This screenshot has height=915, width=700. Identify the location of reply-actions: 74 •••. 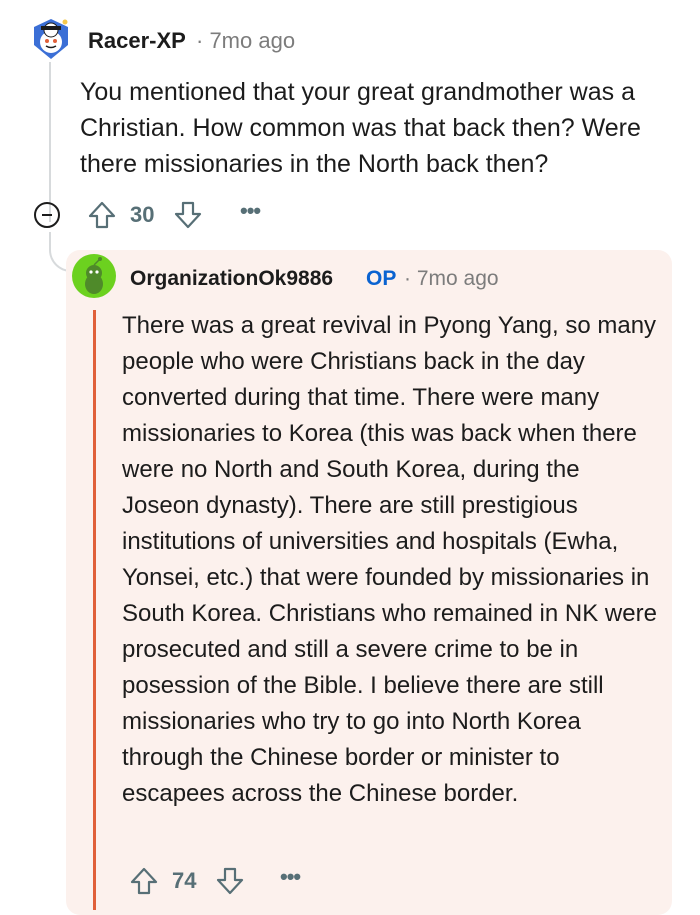
(280, 882).